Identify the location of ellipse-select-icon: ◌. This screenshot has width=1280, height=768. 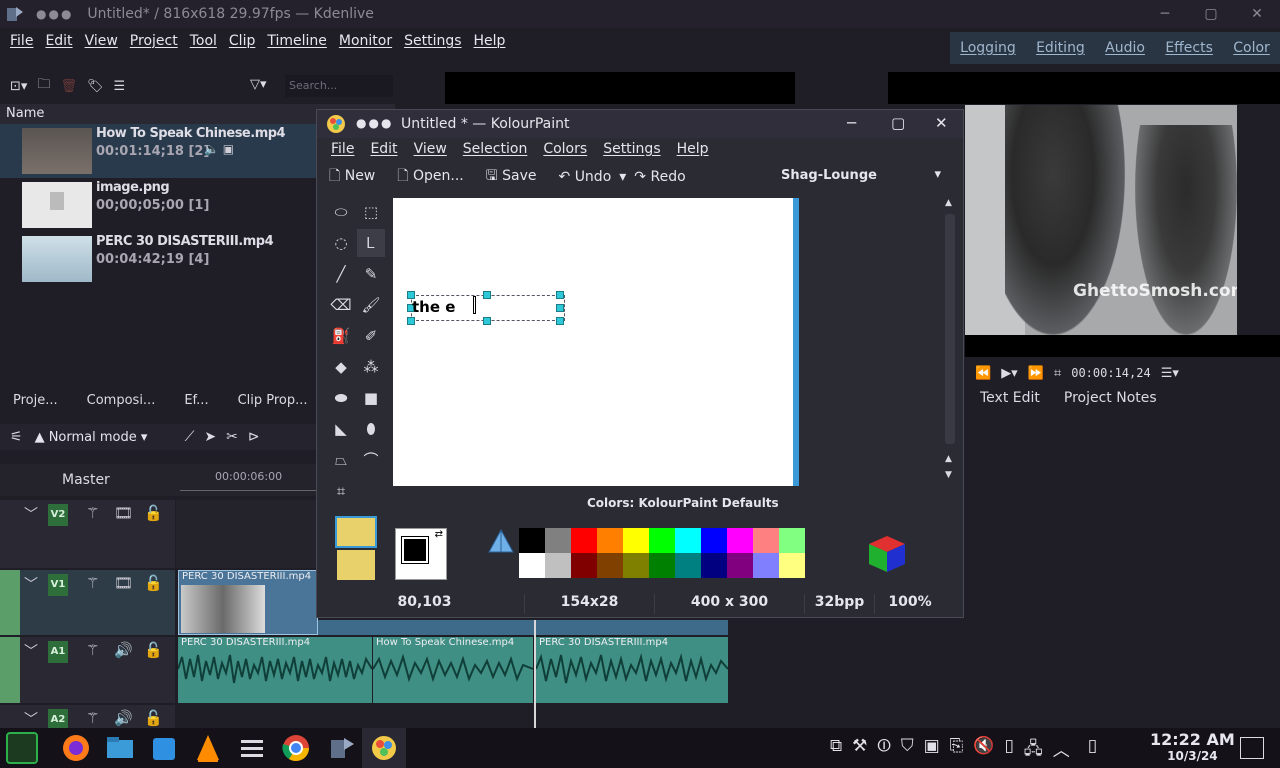
(341, 243).